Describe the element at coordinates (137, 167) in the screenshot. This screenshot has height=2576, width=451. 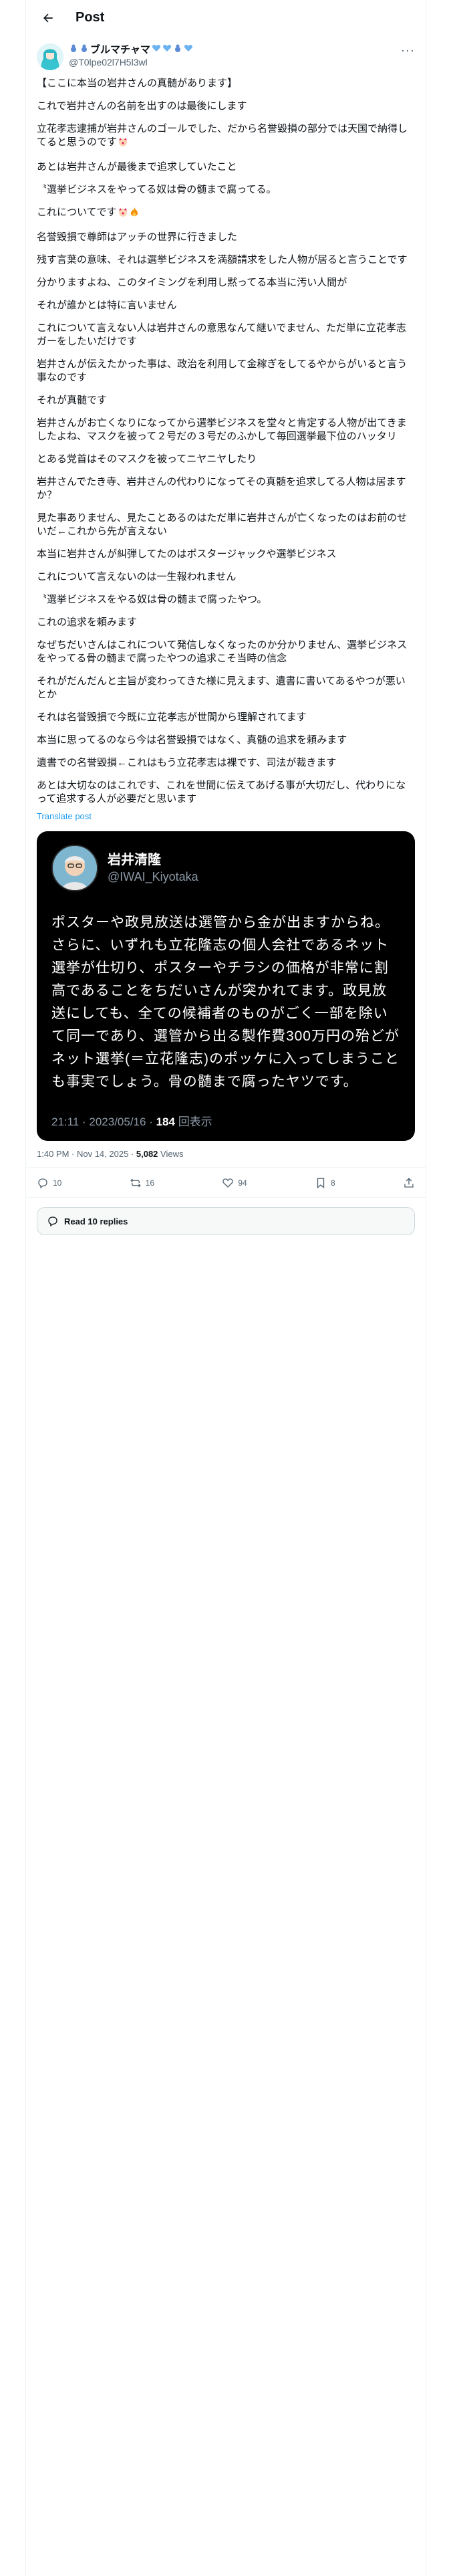
I see `post-paragraph: あとは岩井さんが最後まで追求していたこと` at that location.